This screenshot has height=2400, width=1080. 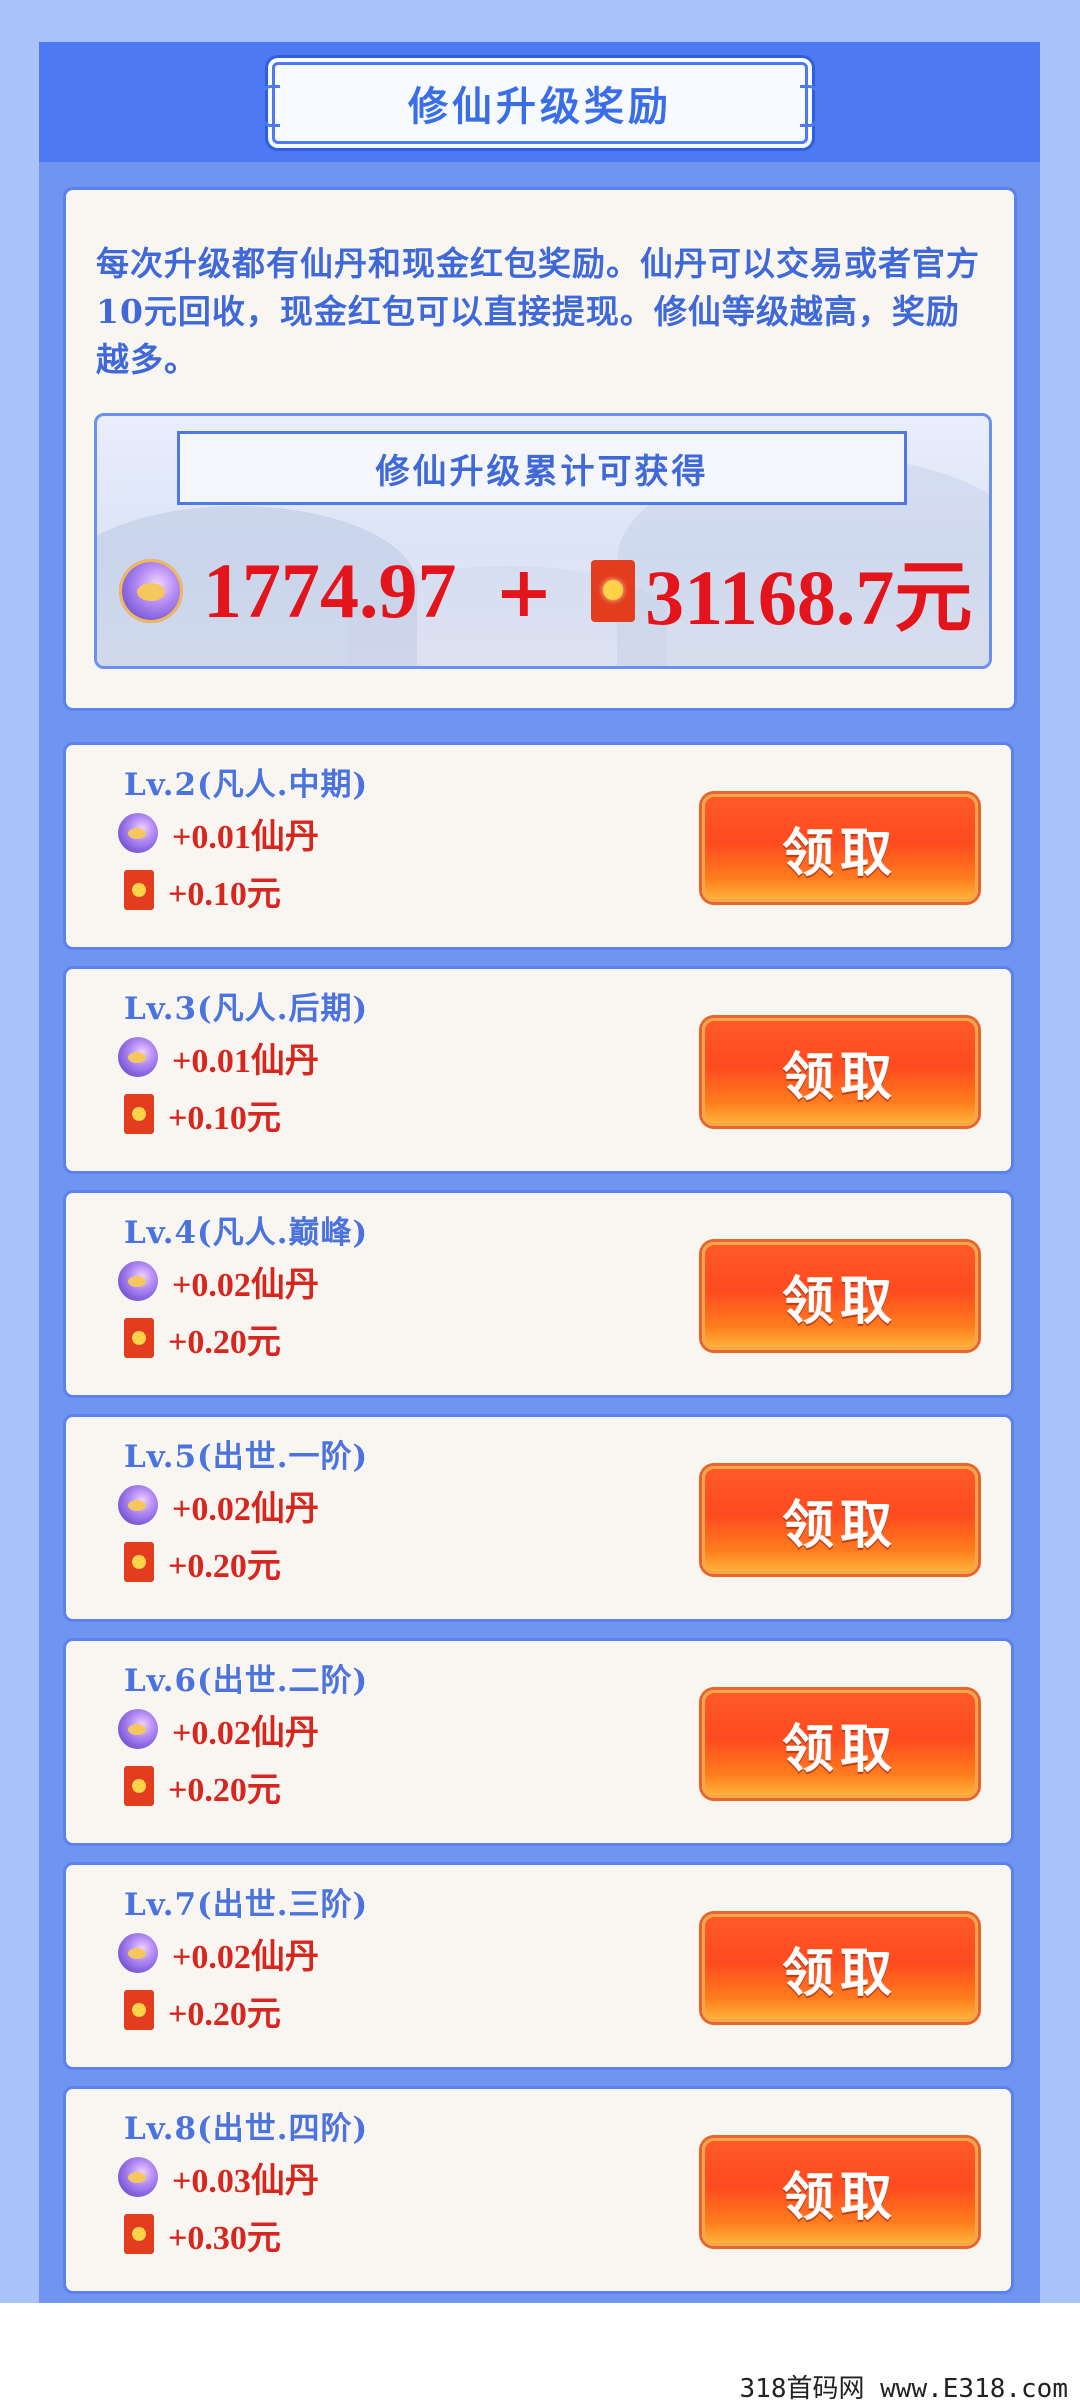 I want to click on level-title: Lv.6(出世.二阶), so click(x=246, y=1681).